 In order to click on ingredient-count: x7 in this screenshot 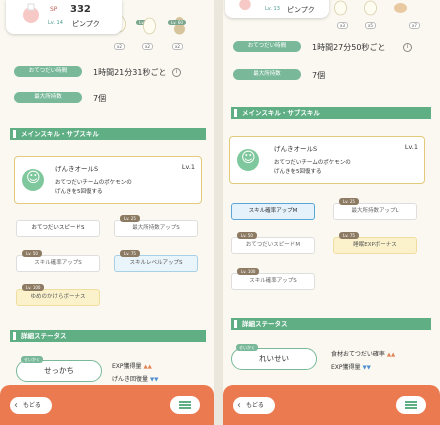, I will do `click(414, 25)`.